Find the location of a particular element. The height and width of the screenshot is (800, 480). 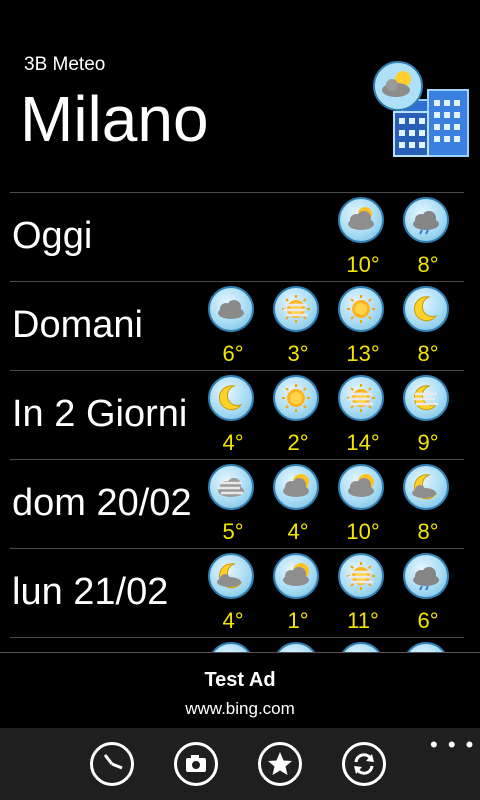

temperature: 11° is located at coordinates (363, 620).